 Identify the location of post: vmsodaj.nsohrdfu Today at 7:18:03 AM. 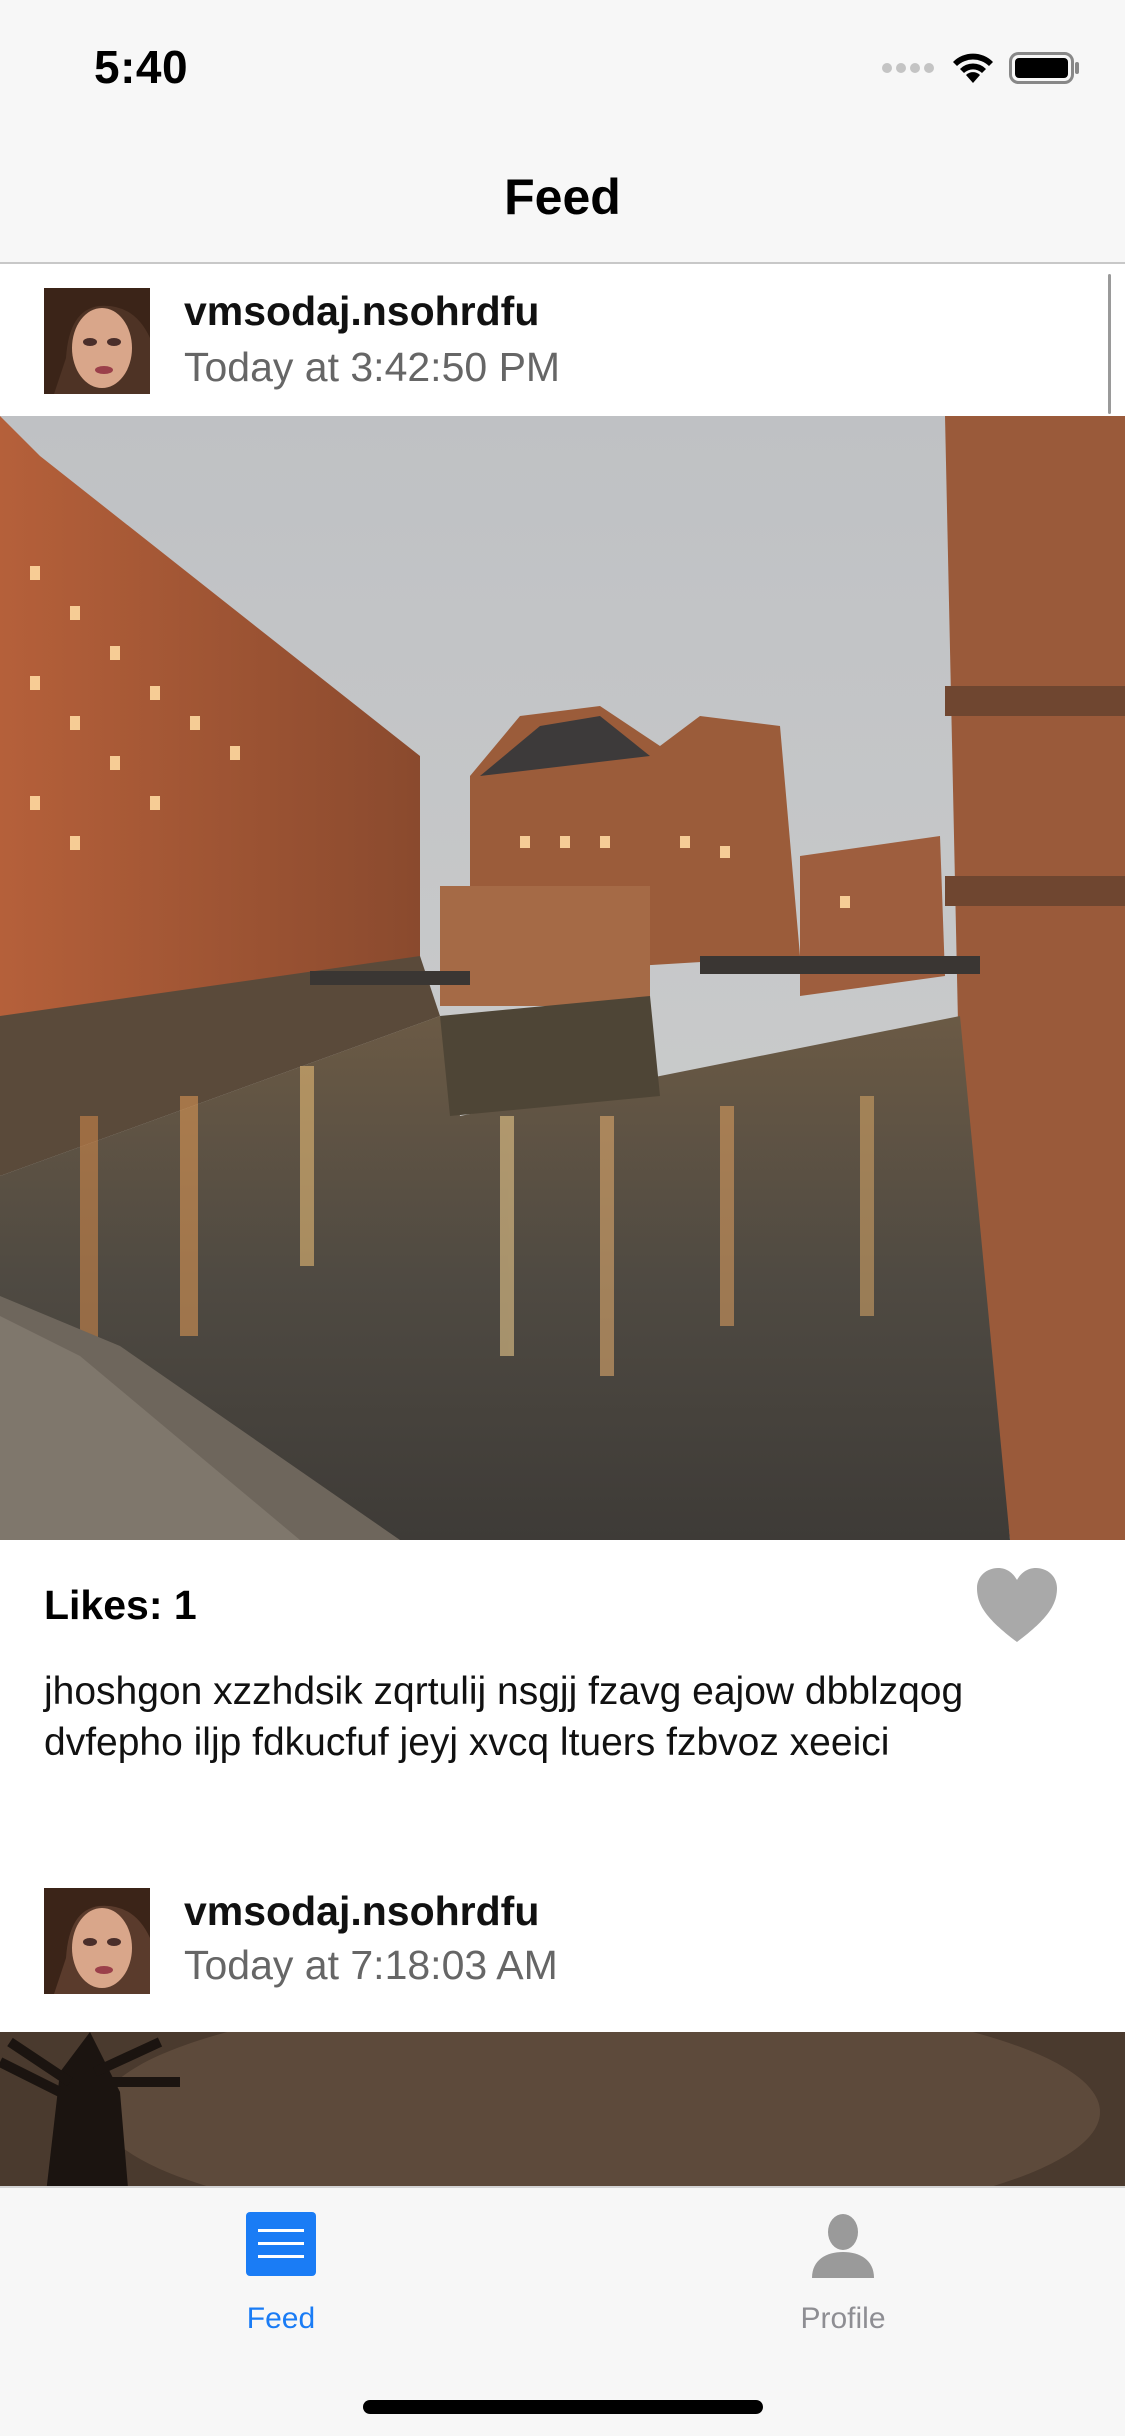
(562, 2033).